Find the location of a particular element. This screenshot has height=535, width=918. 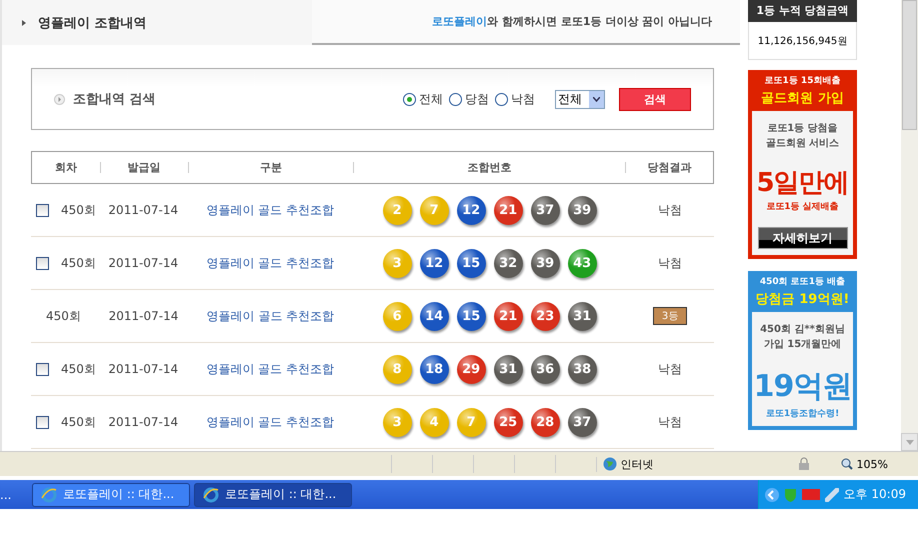

prize-badge: 3등 is located at coordinates (670, 316).